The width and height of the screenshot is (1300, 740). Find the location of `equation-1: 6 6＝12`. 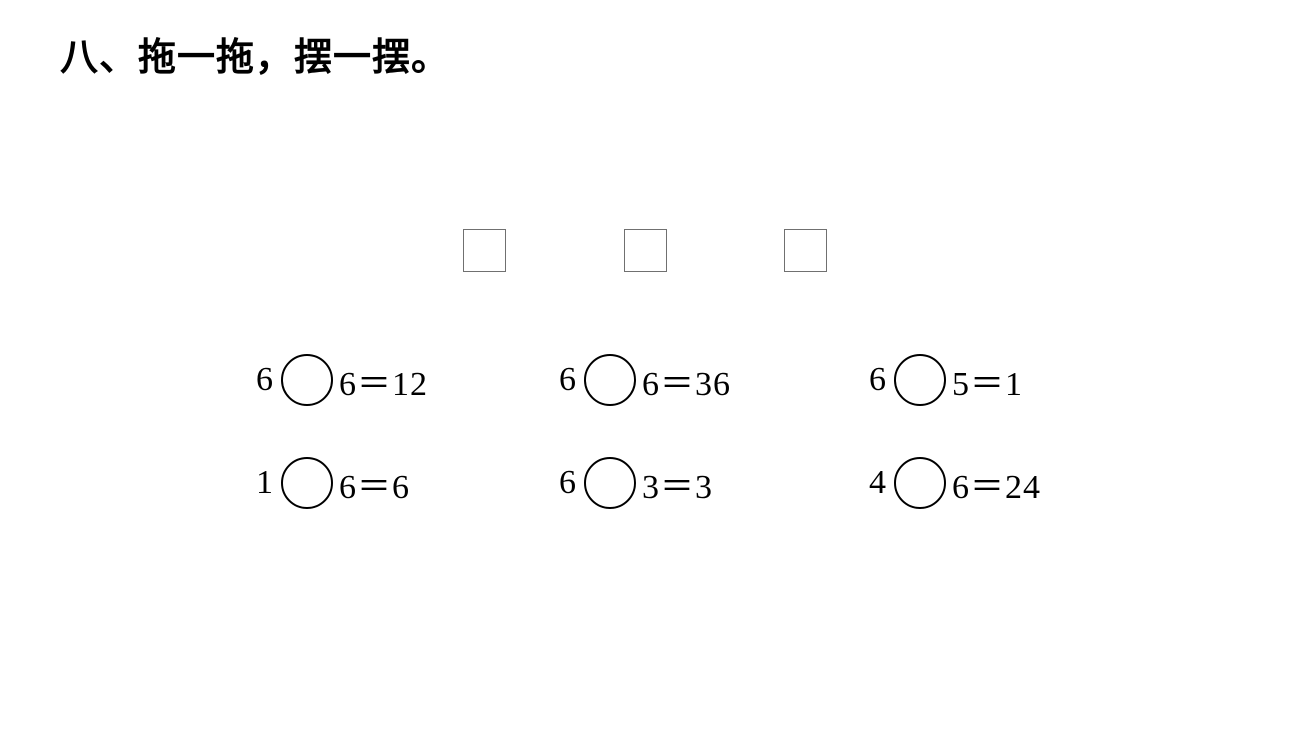

equation-1: 6 6＝12 is located at coordinates (342, 380).